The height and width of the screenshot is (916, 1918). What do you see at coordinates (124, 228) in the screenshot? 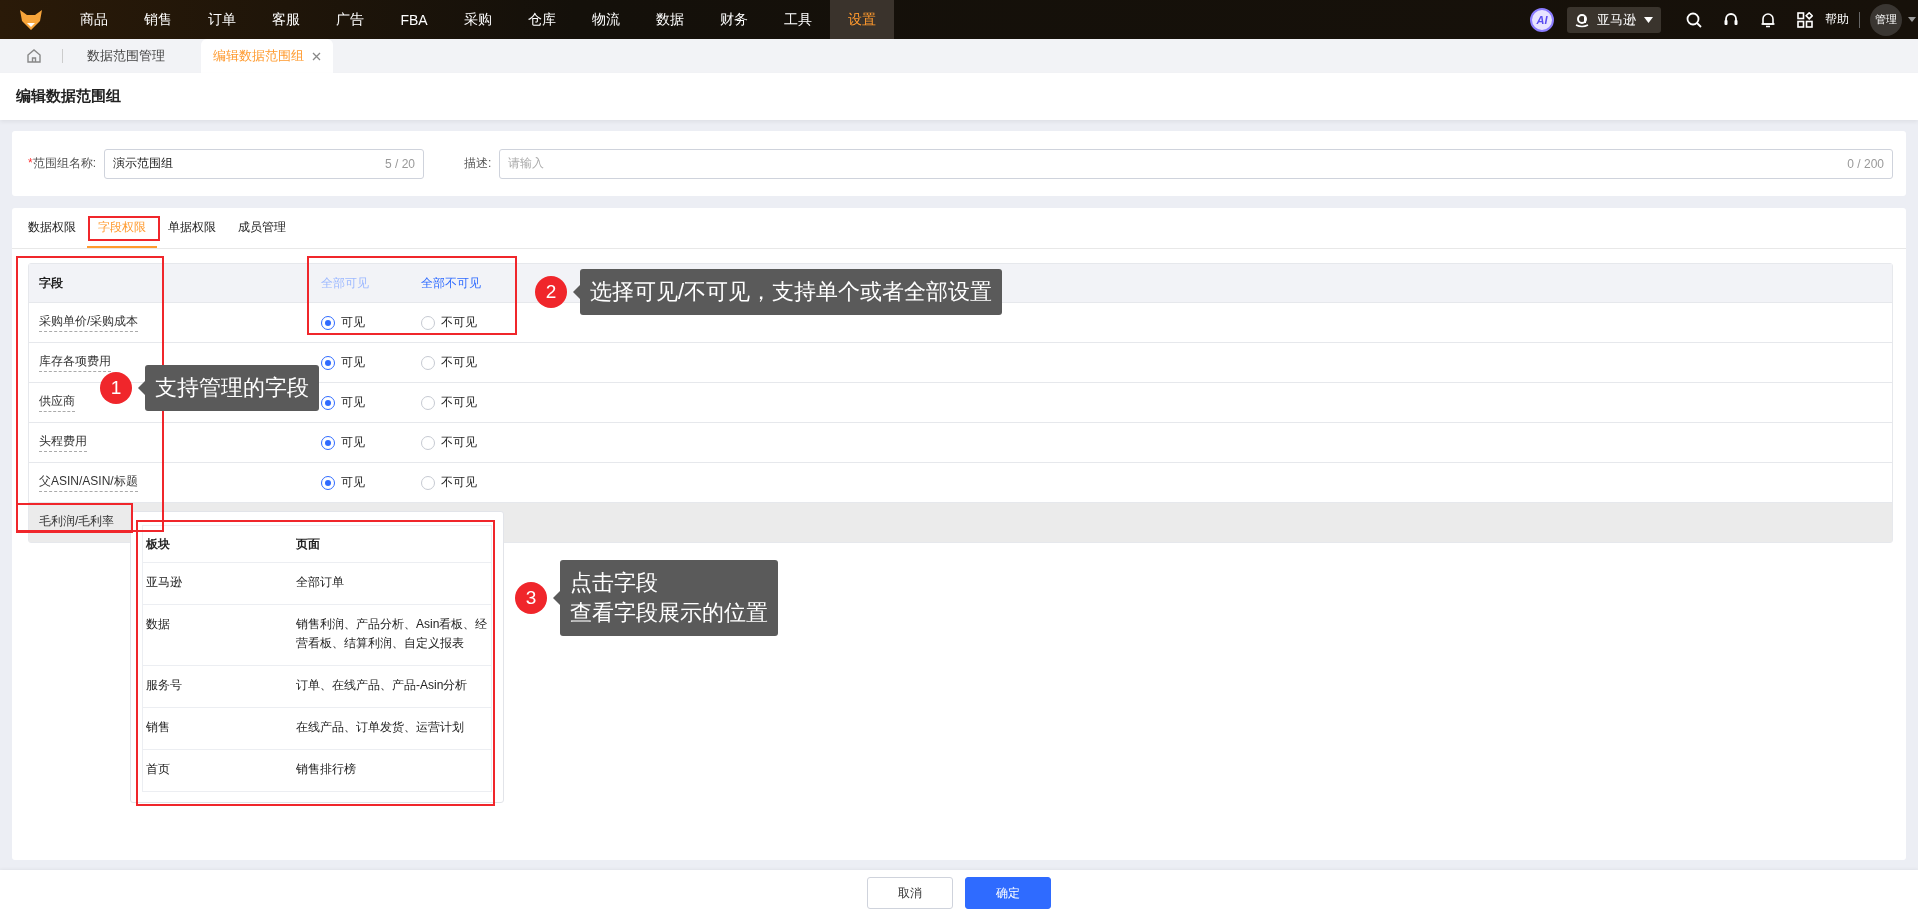
I see `highlight-frame` at bounding box center [124, 228].